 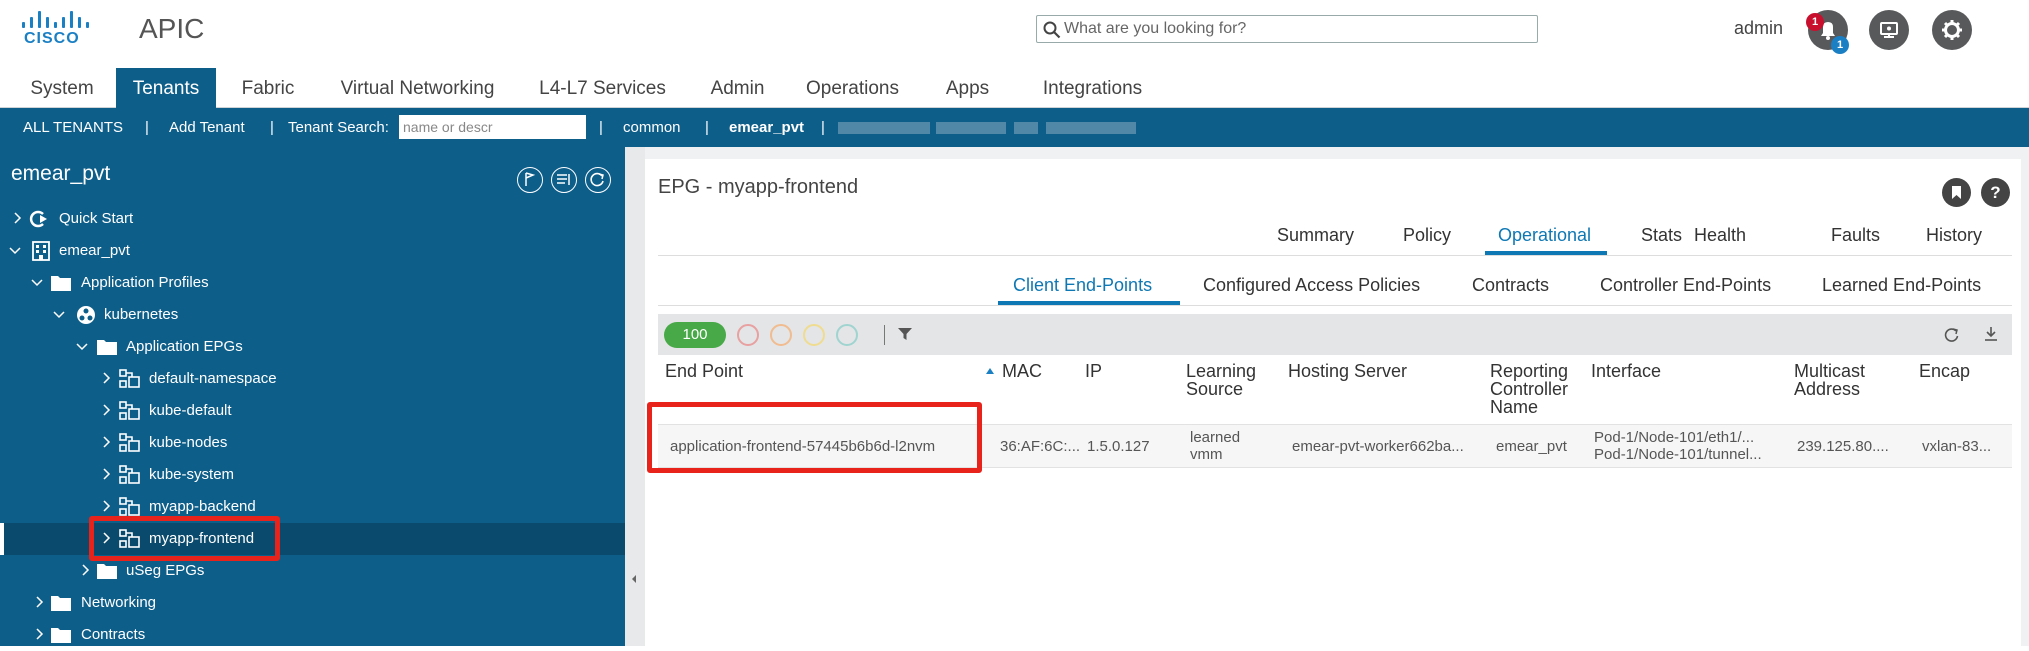 I want to click on global-search, so click(x=1287, y=29).